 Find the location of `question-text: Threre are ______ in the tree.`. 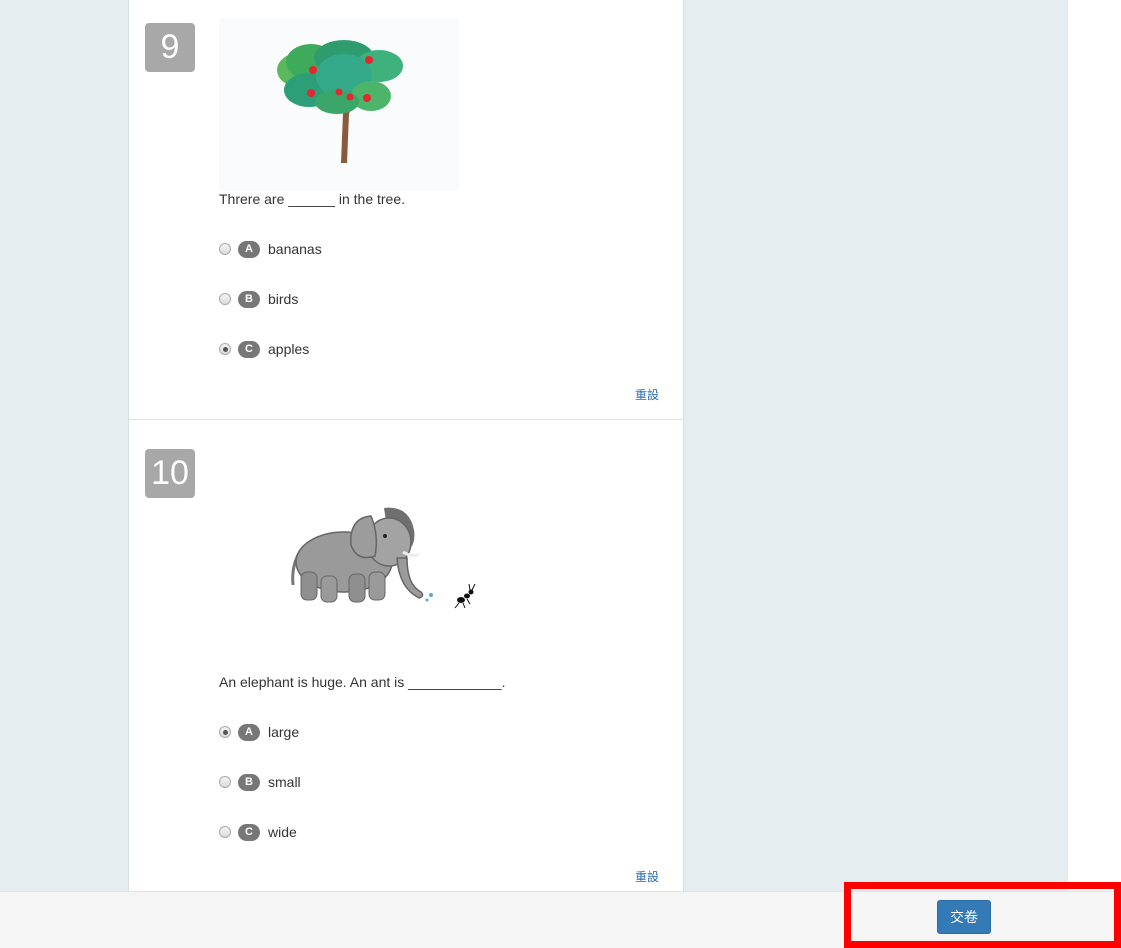

question-text: Threre are ______ in the tree. is located at coordinates (312, 199).